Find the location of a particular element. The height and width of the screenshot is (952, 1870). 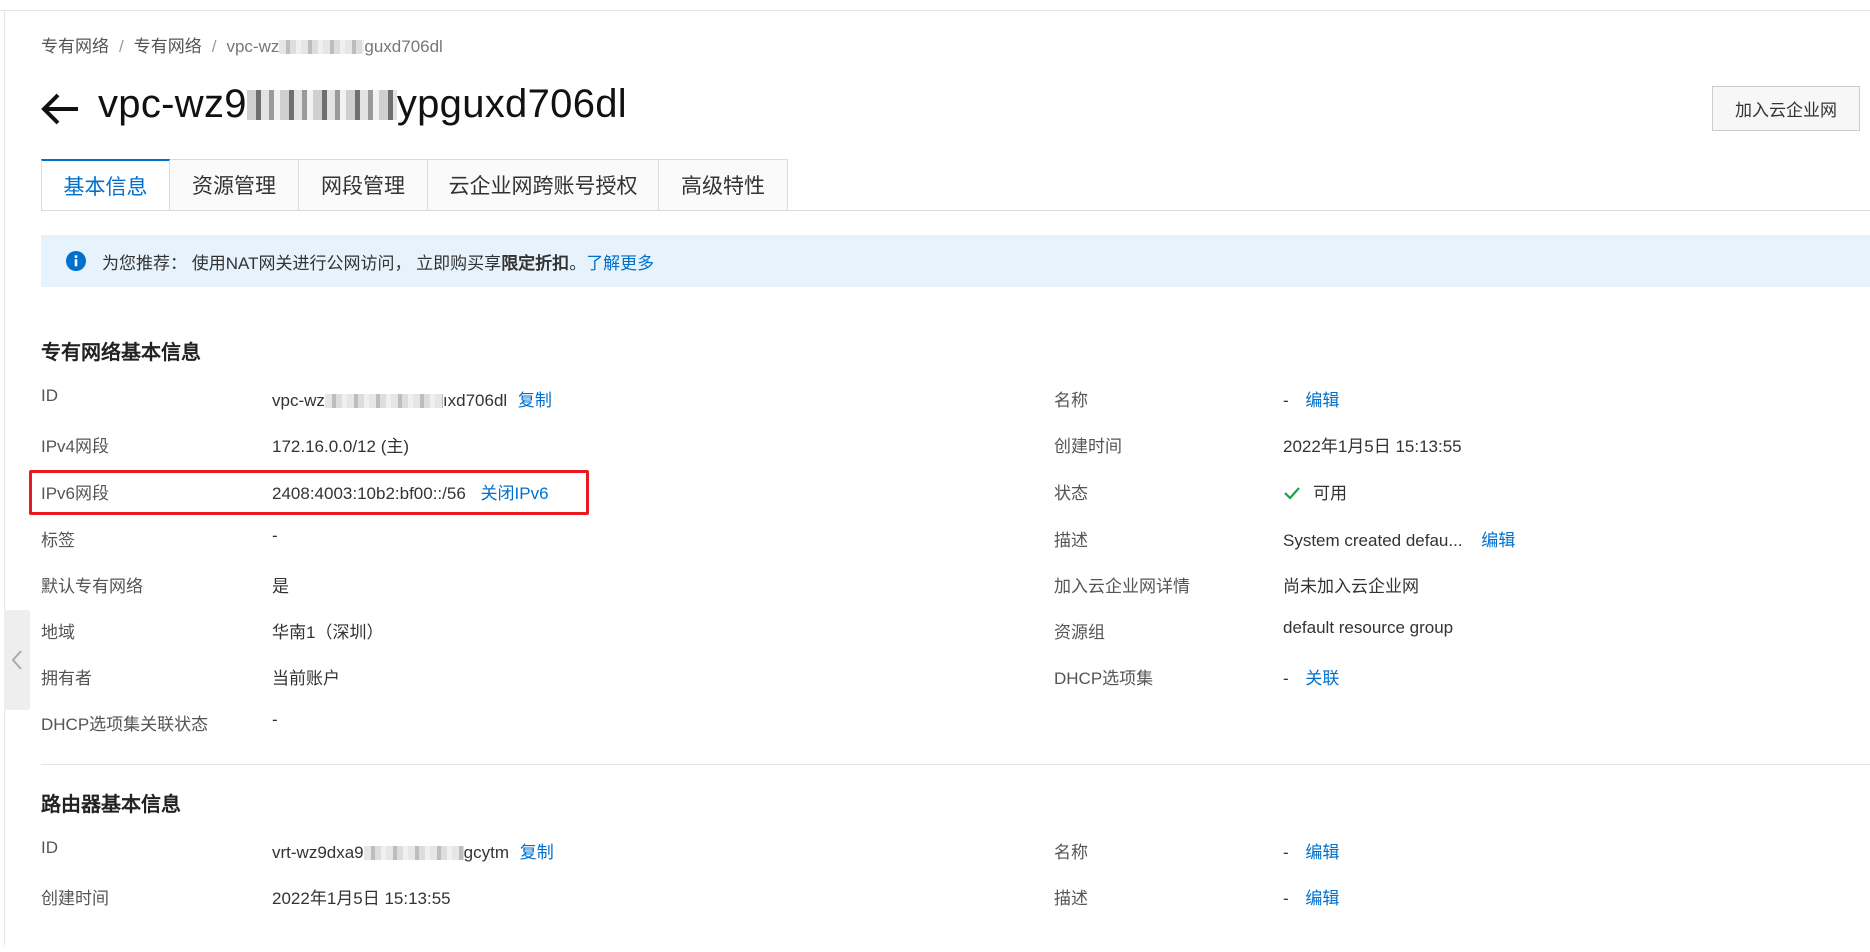

region-label: 地域 is located at coordinates (58, 632).